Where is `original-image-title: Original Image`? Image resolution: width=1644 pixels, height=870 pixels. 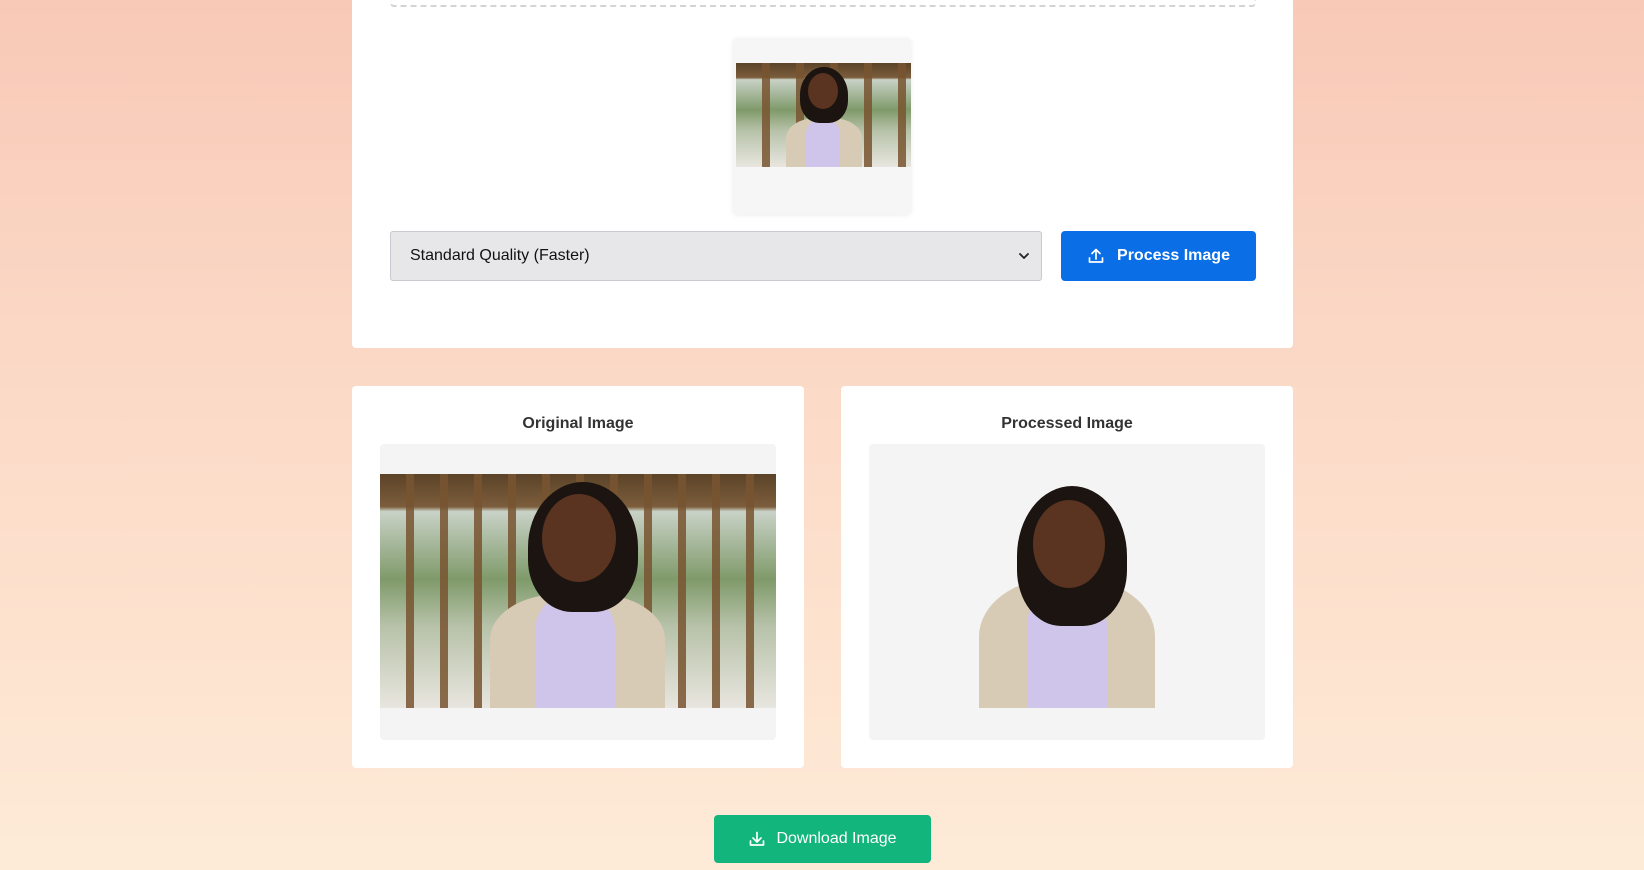 original-image-title: Original Image is located at coordinates (578, 423).